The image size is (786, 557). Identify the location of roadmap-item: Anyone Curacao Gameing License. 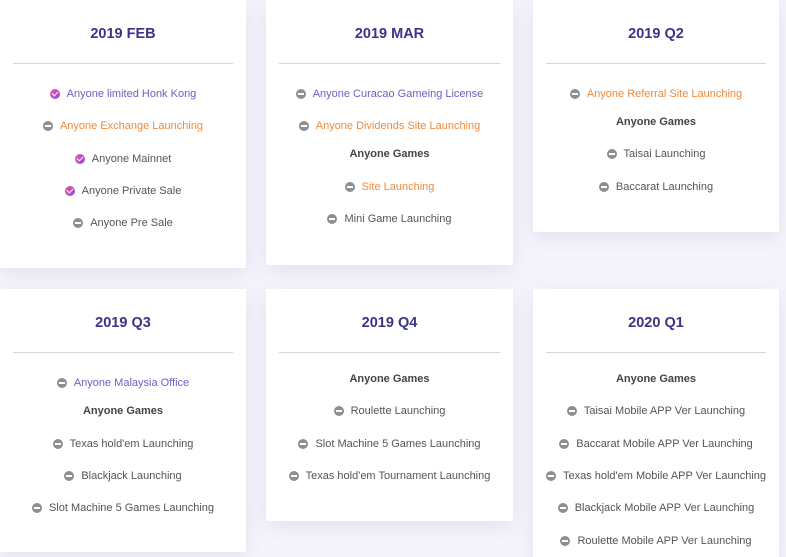
(389, 94).